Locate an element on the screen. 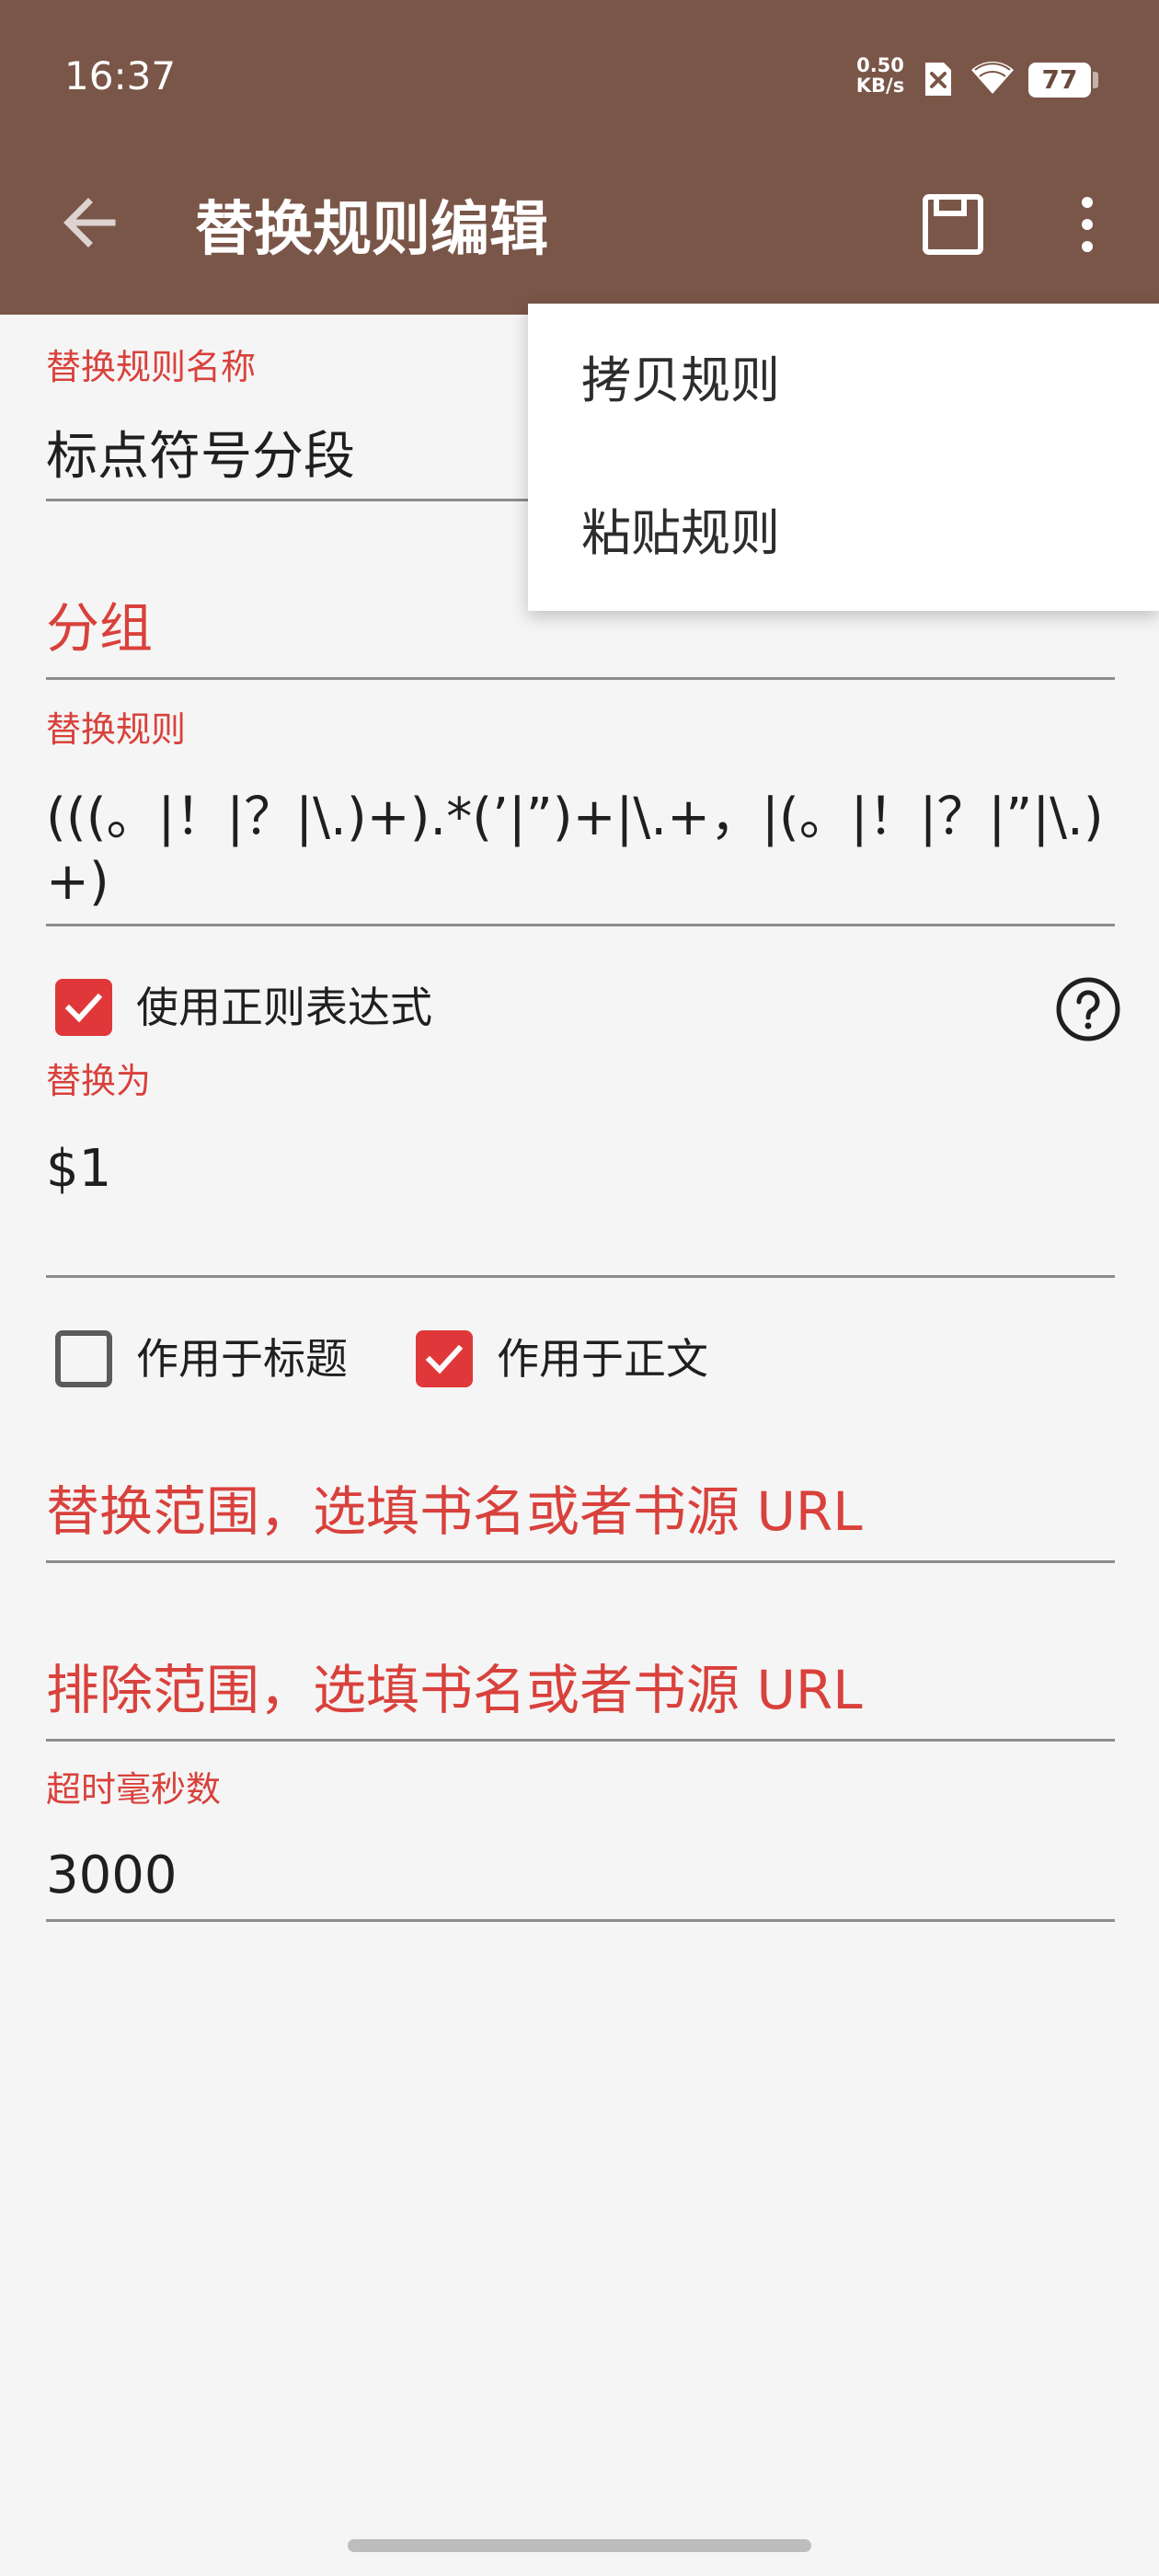 This screenshot has height=2576, width=1159. exclude-field: 排除范围，选填书名或者书源 URL is located at coordinates (580, 1700).